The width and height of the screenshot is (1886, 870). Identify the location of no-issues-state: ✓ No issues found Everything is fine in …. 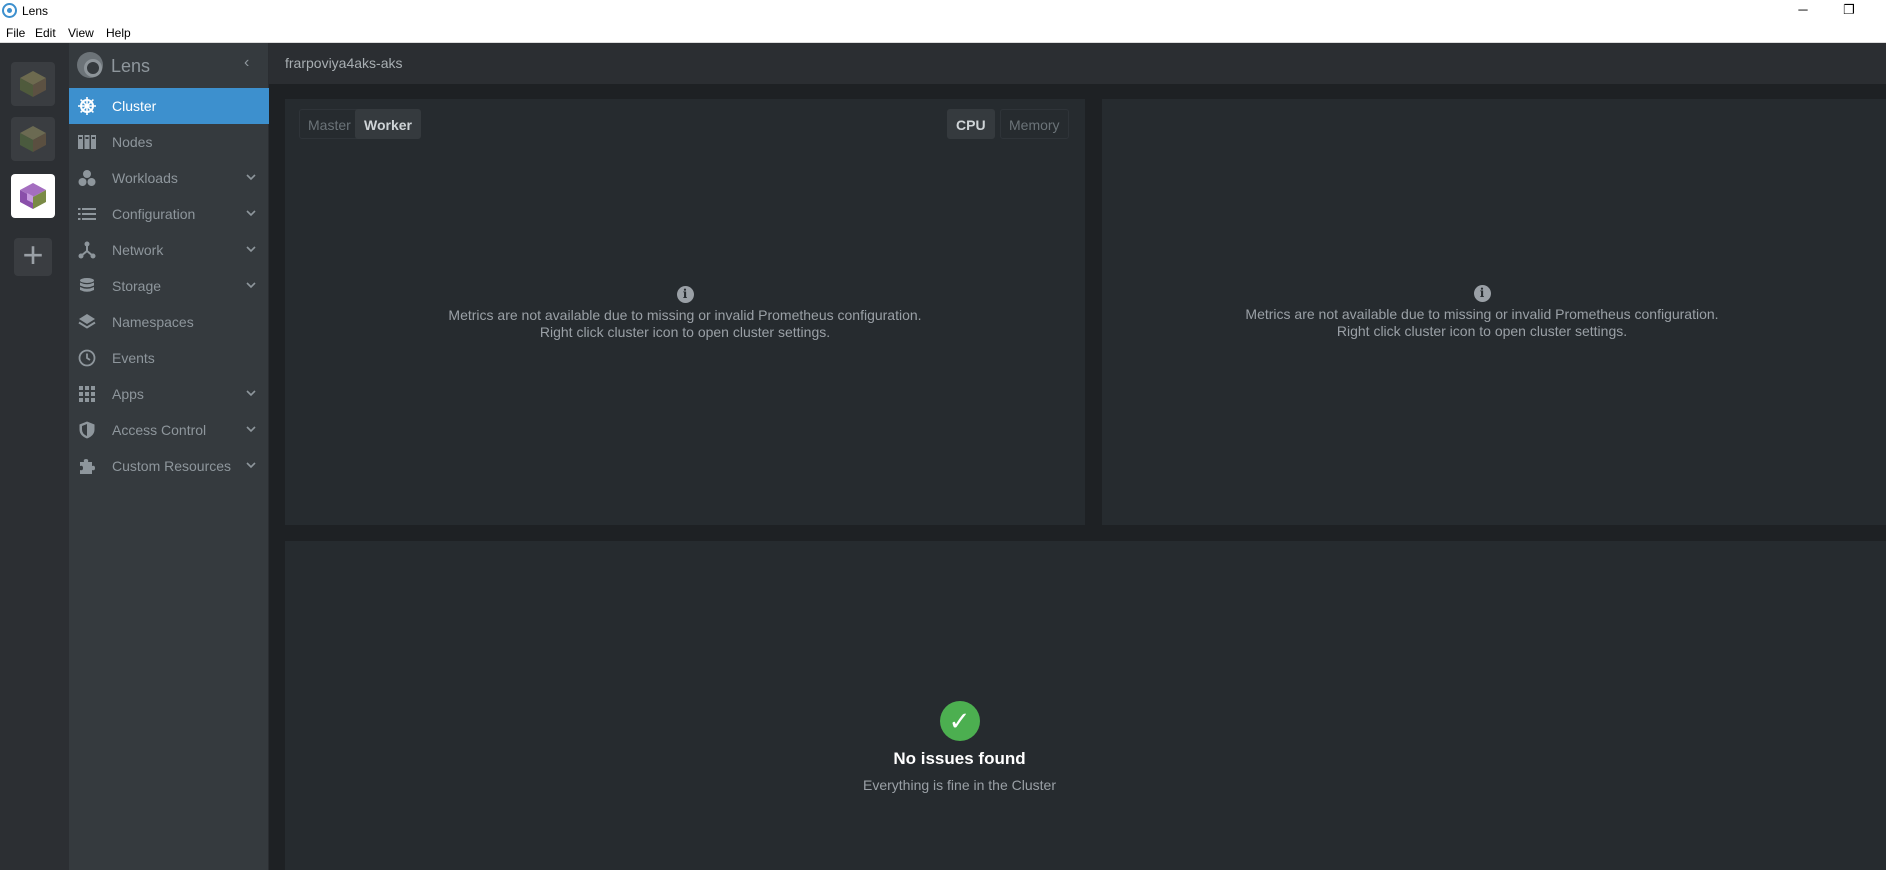
(959, 747).